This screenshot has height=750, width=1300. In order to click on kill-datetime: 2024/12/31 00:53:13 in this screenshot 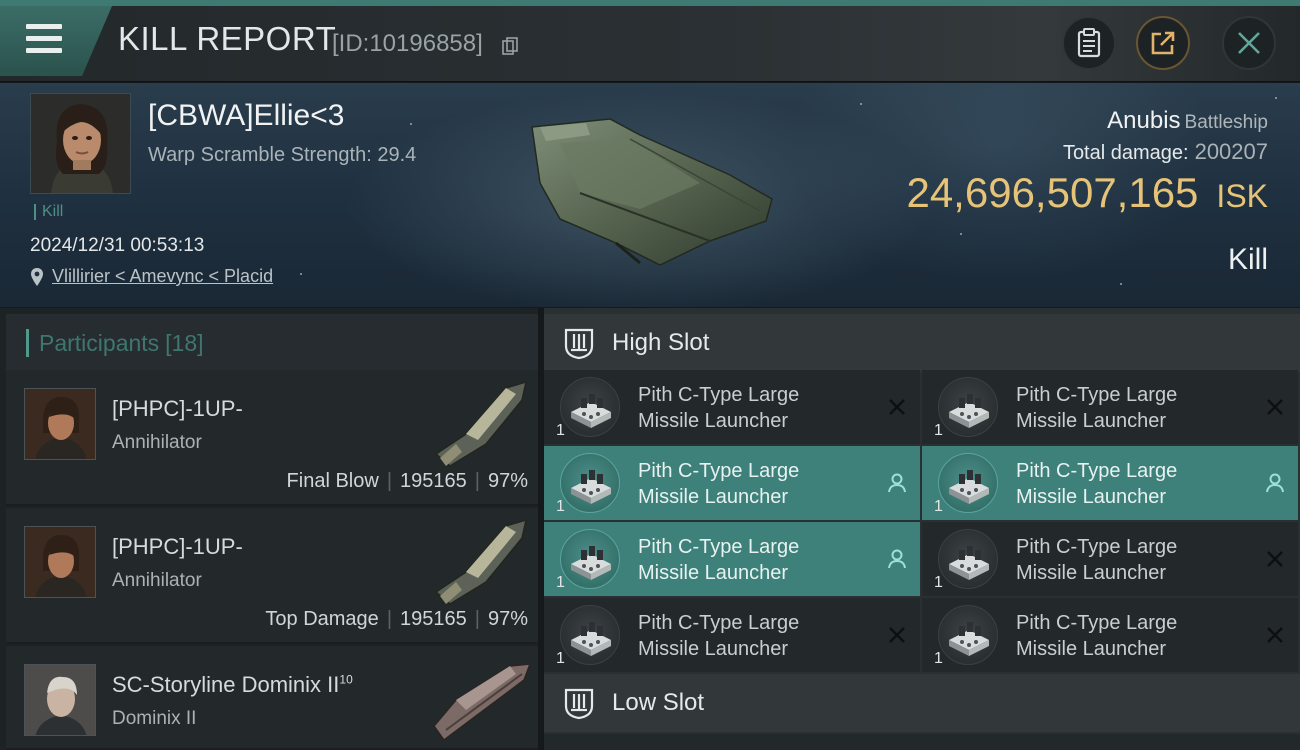, I will do `click(117, 245)`.